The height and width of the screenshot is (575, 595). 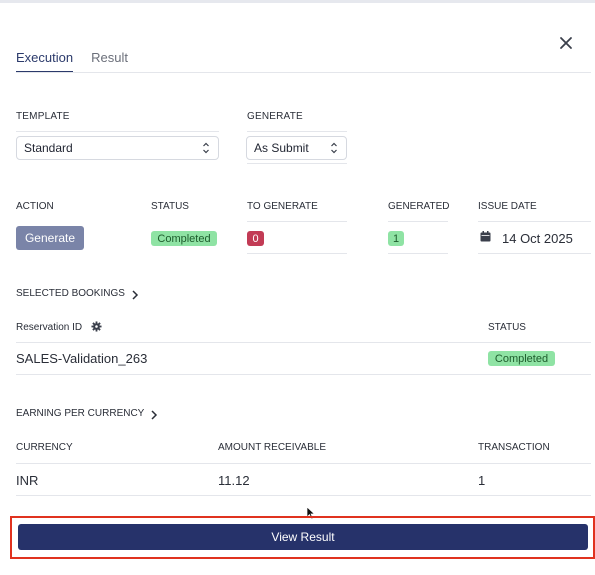 I want to click on template-select-value: Standard, so click(x=48, y=148).